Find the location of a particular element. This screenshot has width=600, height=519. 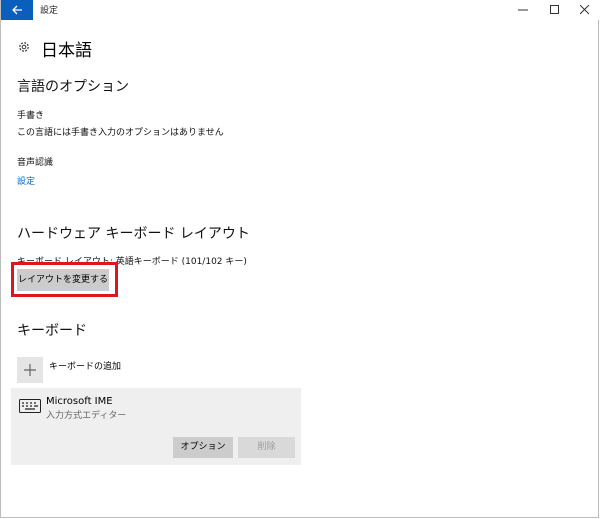

keyboards-heading: キーボード is located at coordinates (52, 331).